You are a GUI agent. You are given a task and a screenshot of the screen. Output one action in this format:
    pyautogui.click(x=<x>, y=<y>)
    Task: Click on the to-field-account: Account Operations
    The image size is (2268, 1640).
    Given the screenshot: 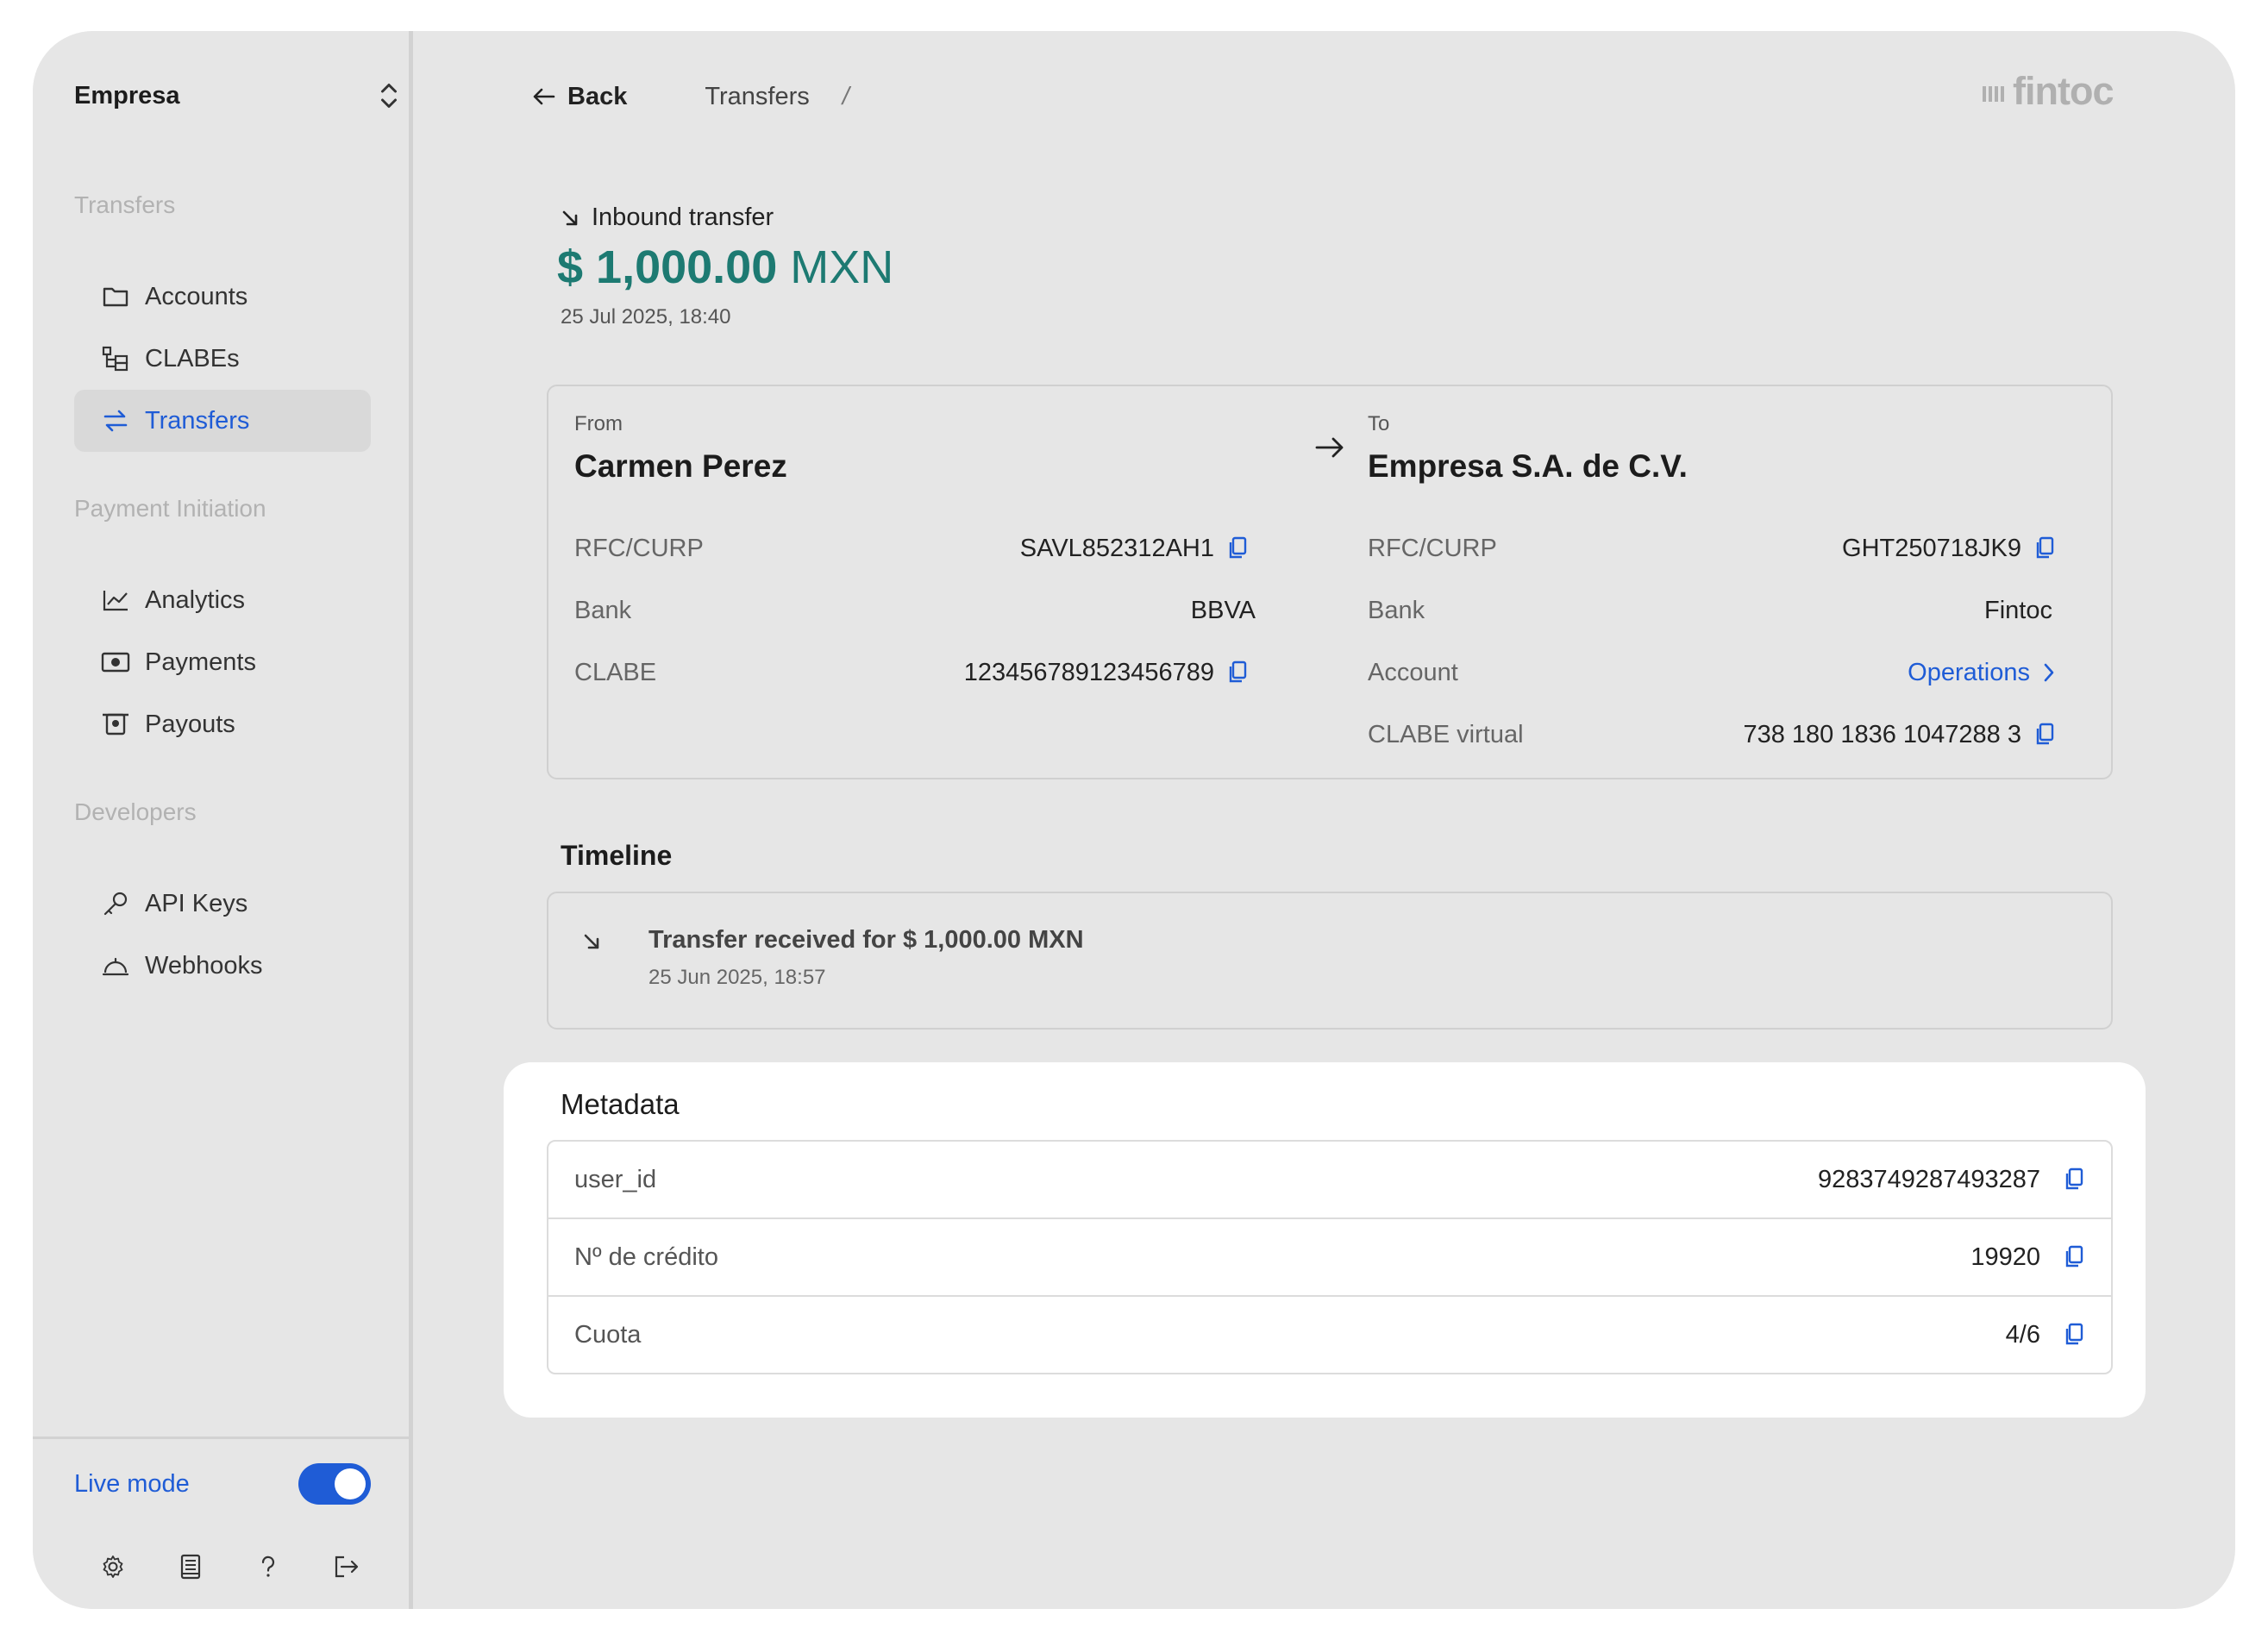 What is the action you would take?
    pyautogui.click(x=1712, y=672)
    